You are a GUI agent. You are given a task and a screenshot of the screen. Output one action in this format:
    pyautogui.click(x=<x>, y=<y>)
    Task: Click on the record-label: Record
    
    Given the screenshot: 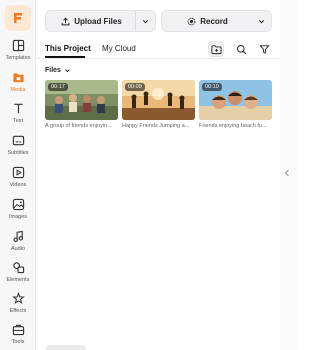 What is the action you would take?
    pyautogui.click(x=214, y=21)
    